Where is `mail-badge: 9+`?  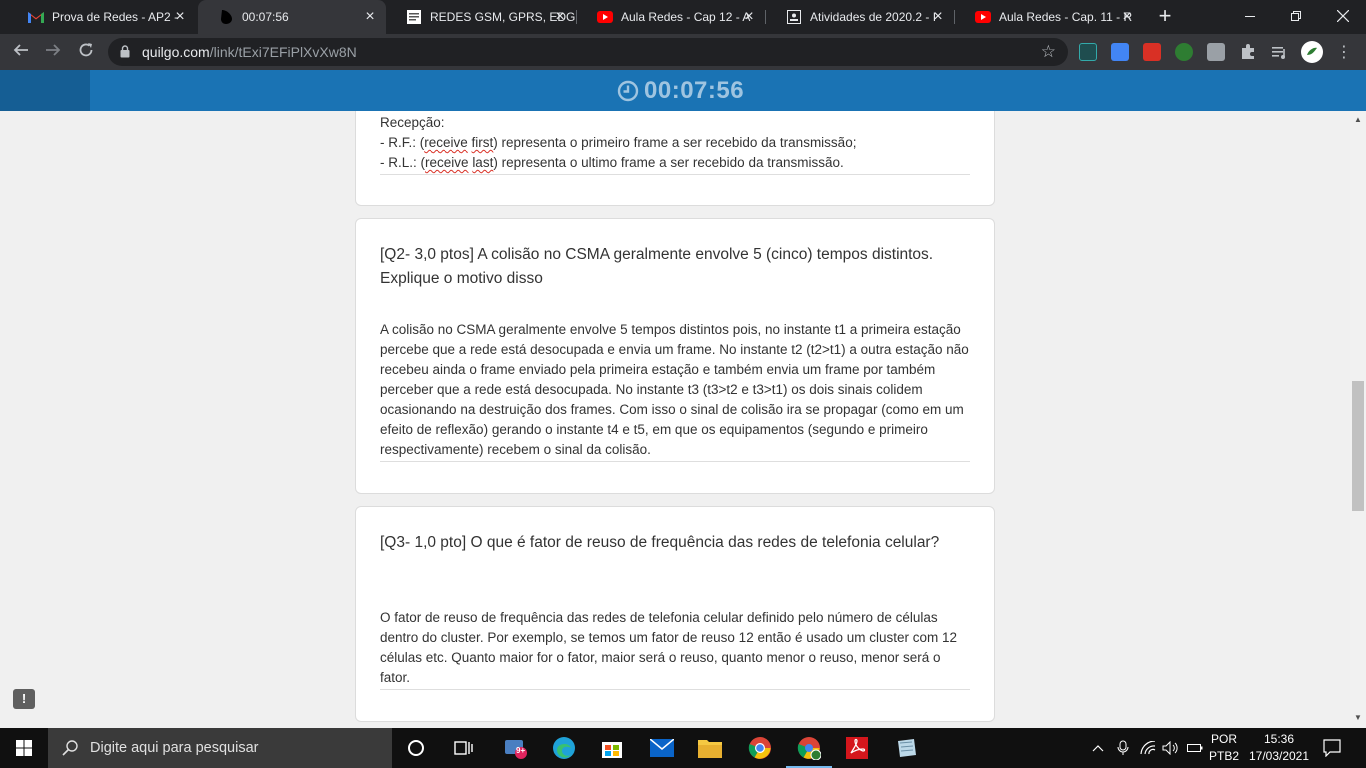 mail-badge: 9+ is located at coordinates (521, 750).